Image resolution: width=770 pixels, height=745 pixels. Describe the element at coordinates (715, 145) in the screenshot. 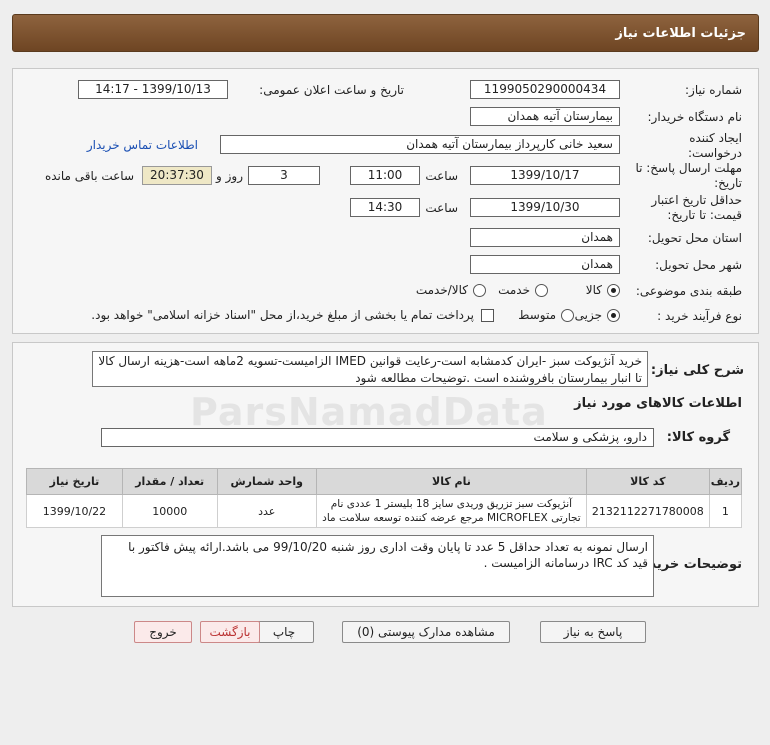

I see `creator-label: ایجاد کننده درخواست:` at that location.